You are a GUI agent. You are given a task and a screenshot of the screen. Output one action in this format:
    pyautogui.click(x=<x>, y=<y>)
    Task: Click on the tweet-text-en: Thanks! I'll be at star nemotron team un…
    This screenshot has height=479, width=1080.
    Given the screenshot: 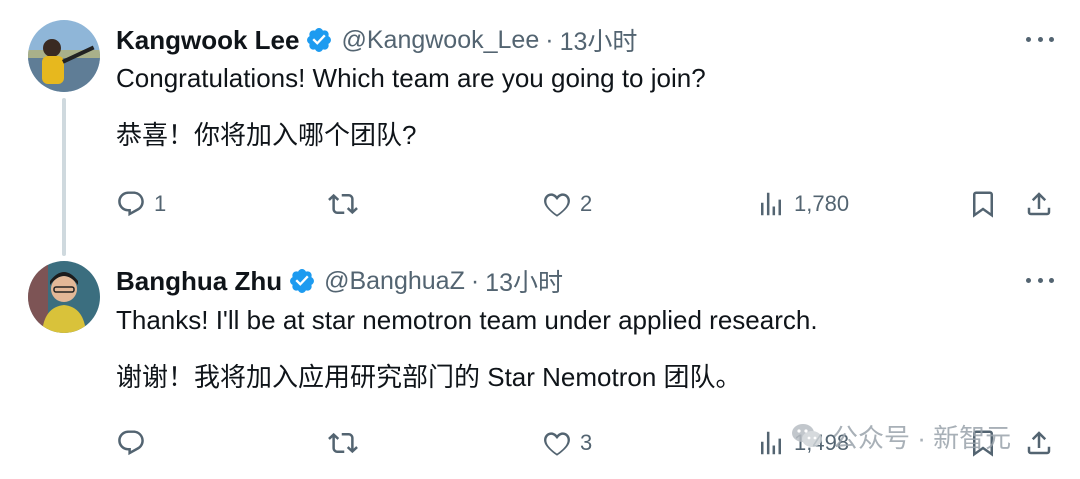 What is the action you would take?
    pyautogui.click(x=467, y=320)
    